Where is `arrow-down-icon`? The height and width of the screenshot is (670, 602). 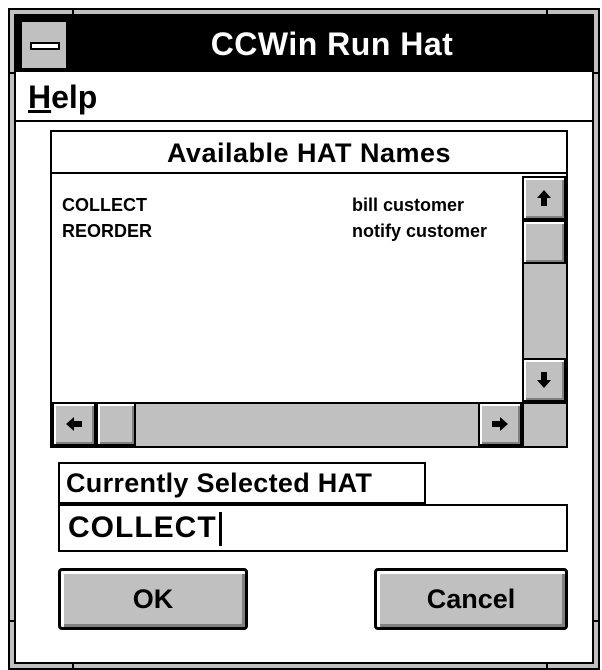 arrow-down-icon is located at coordinates (544, 380).